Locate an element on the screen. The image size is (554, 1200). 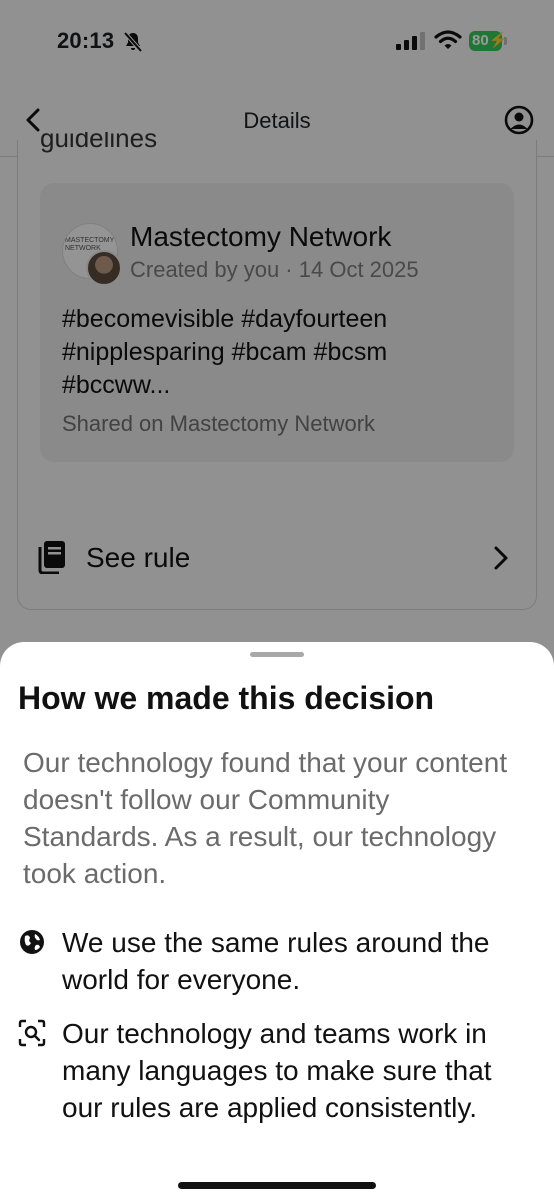
home-indicator is located at coordinates (277, 1185).